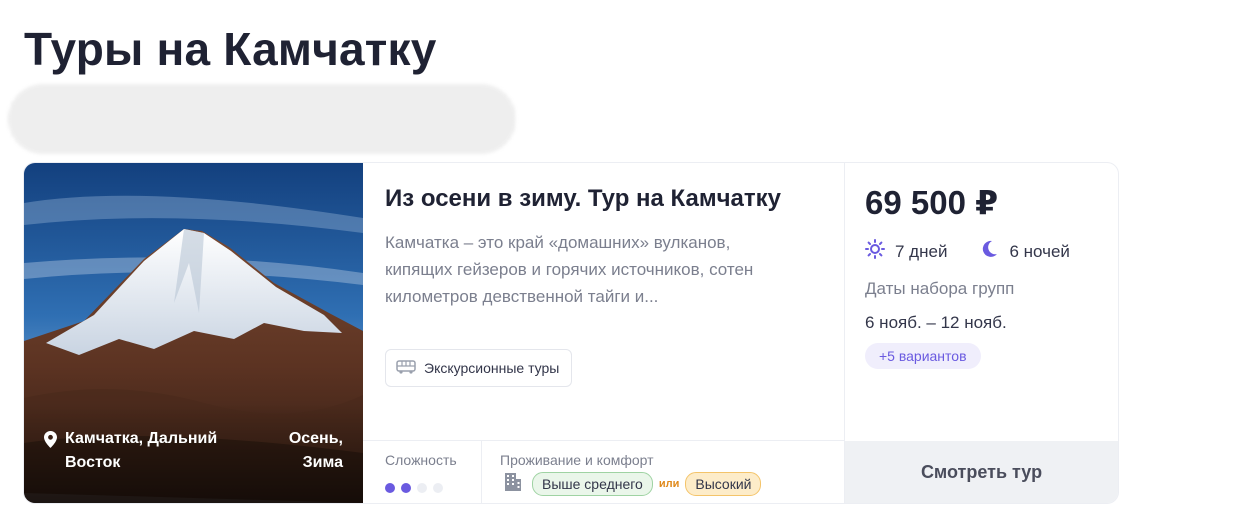 This screenshot has width=1239, height=518. I want to click on dates-label: Даты набора групп, so click(940, 288).